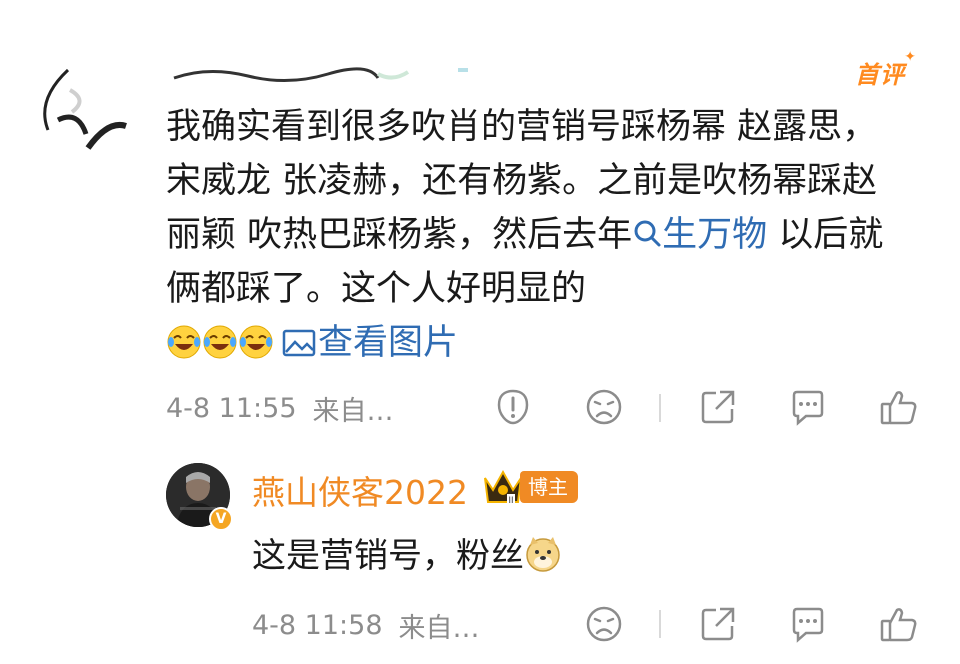 The width and height of the screenshot is (960, 664). I want to click on commenter-name-scribbled, so click(328, 76).